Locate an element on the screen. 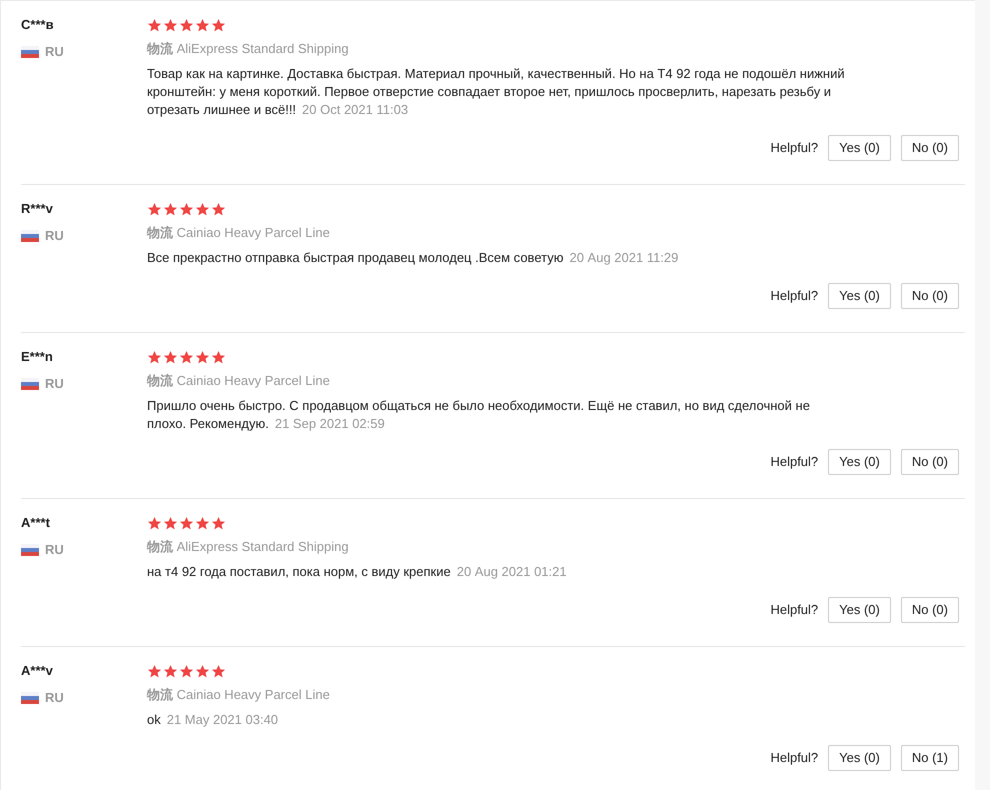  review-text: Товар как на картинке. Доставка быстрая. Материал прочный, качественный. Но на Т4 92 года не подошёл нижний кронштейн: у меня короткий. Первое отверстие совпадает второе нет, пришлось просверлить, нарезать резьбу и отрезать лишнее и всё!!! 20 Oct 2021 11:03 is located at coordinates (496, 92).